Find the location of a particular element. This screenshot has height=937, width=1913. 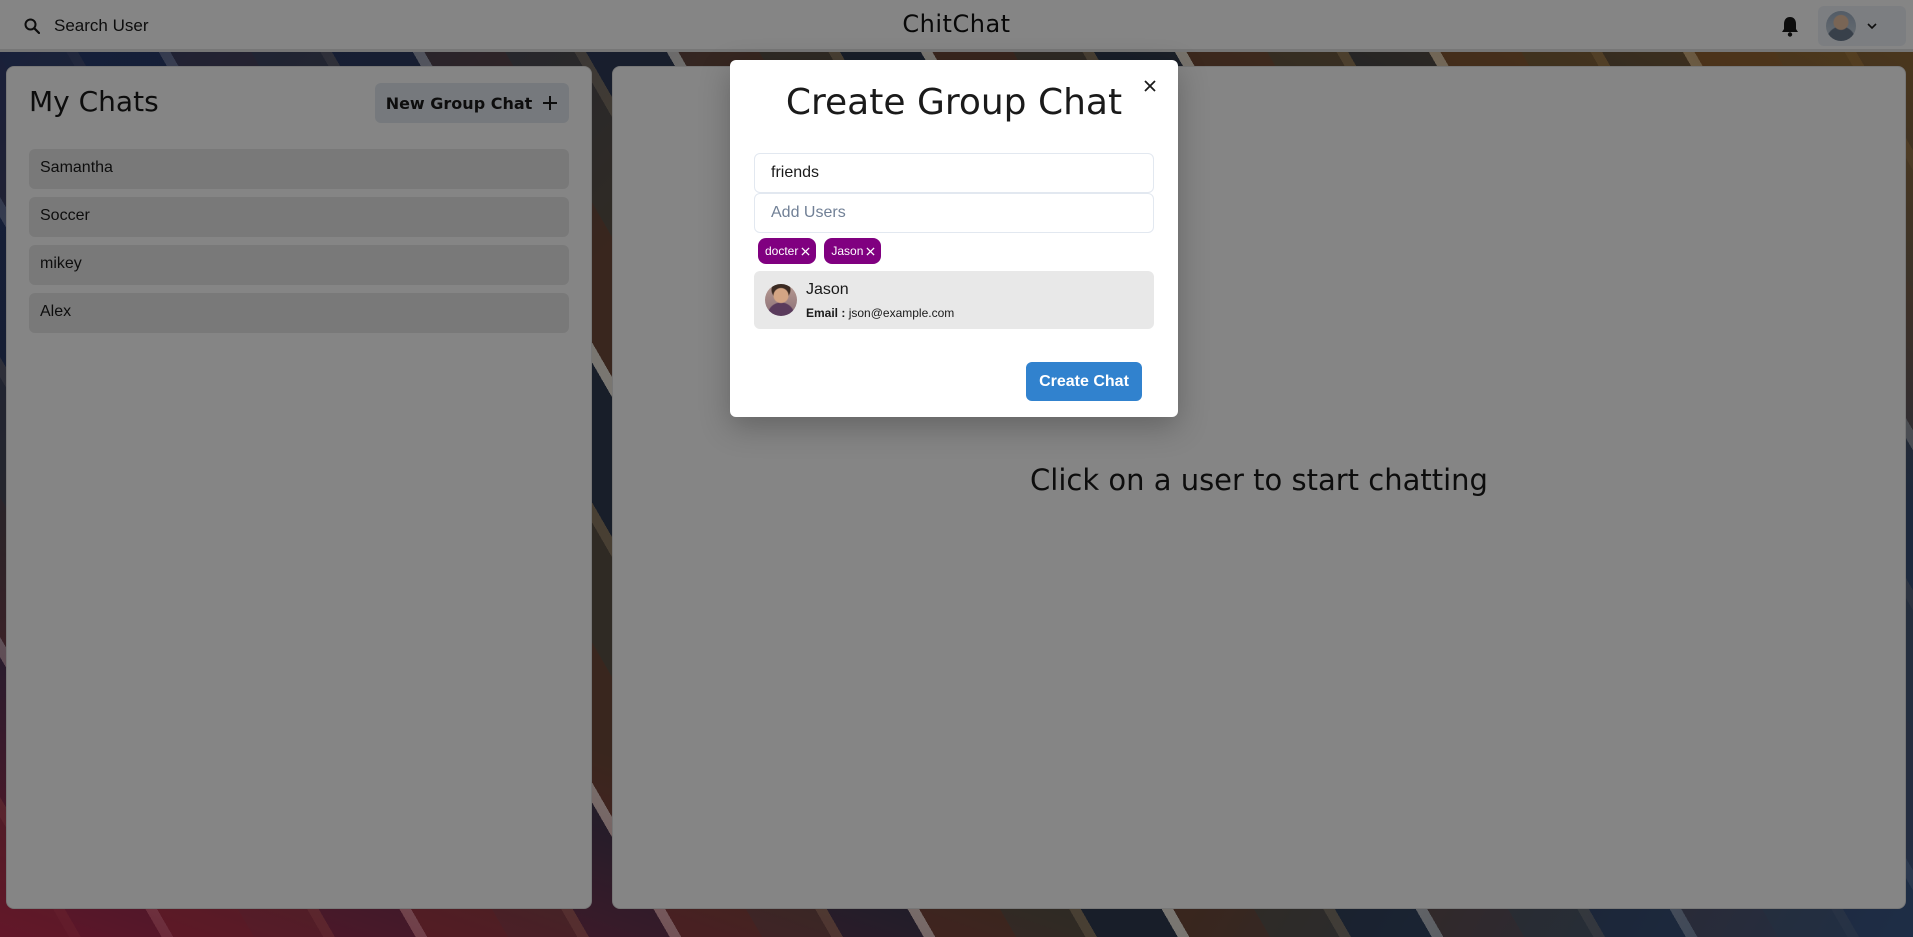

user-tag-label: Jason is located at coordinates (847, 251).